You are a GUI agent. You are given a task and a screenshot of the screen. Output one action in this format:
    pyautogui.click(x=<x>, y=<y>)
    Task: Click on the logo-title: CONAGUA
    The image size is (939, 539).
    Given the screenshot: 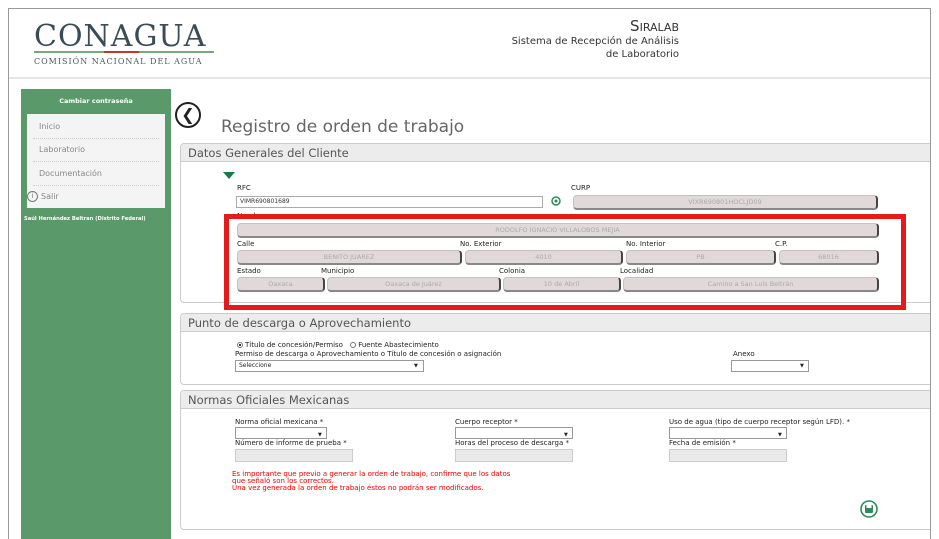 What is the action you would take?
    pyautogui.click(x=120, y=36)
    